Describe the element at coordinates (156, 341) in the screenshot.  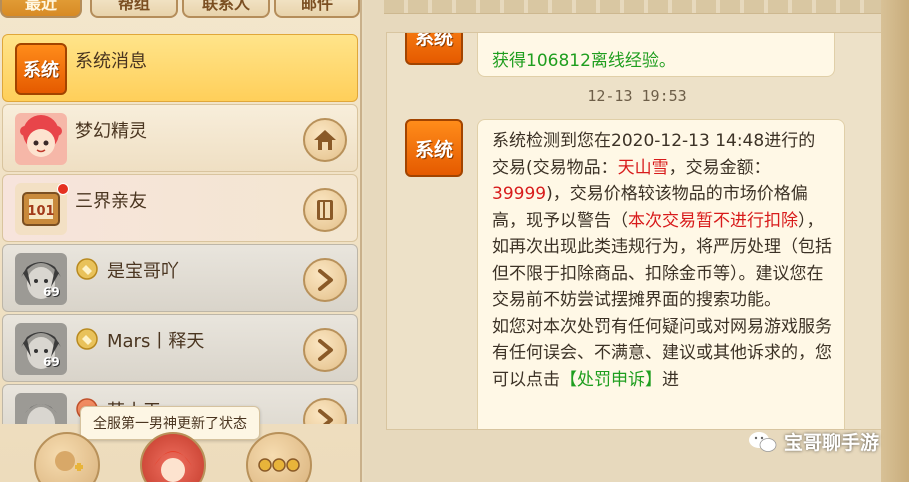
I see `contact-name: Mars丨释天` at that location.